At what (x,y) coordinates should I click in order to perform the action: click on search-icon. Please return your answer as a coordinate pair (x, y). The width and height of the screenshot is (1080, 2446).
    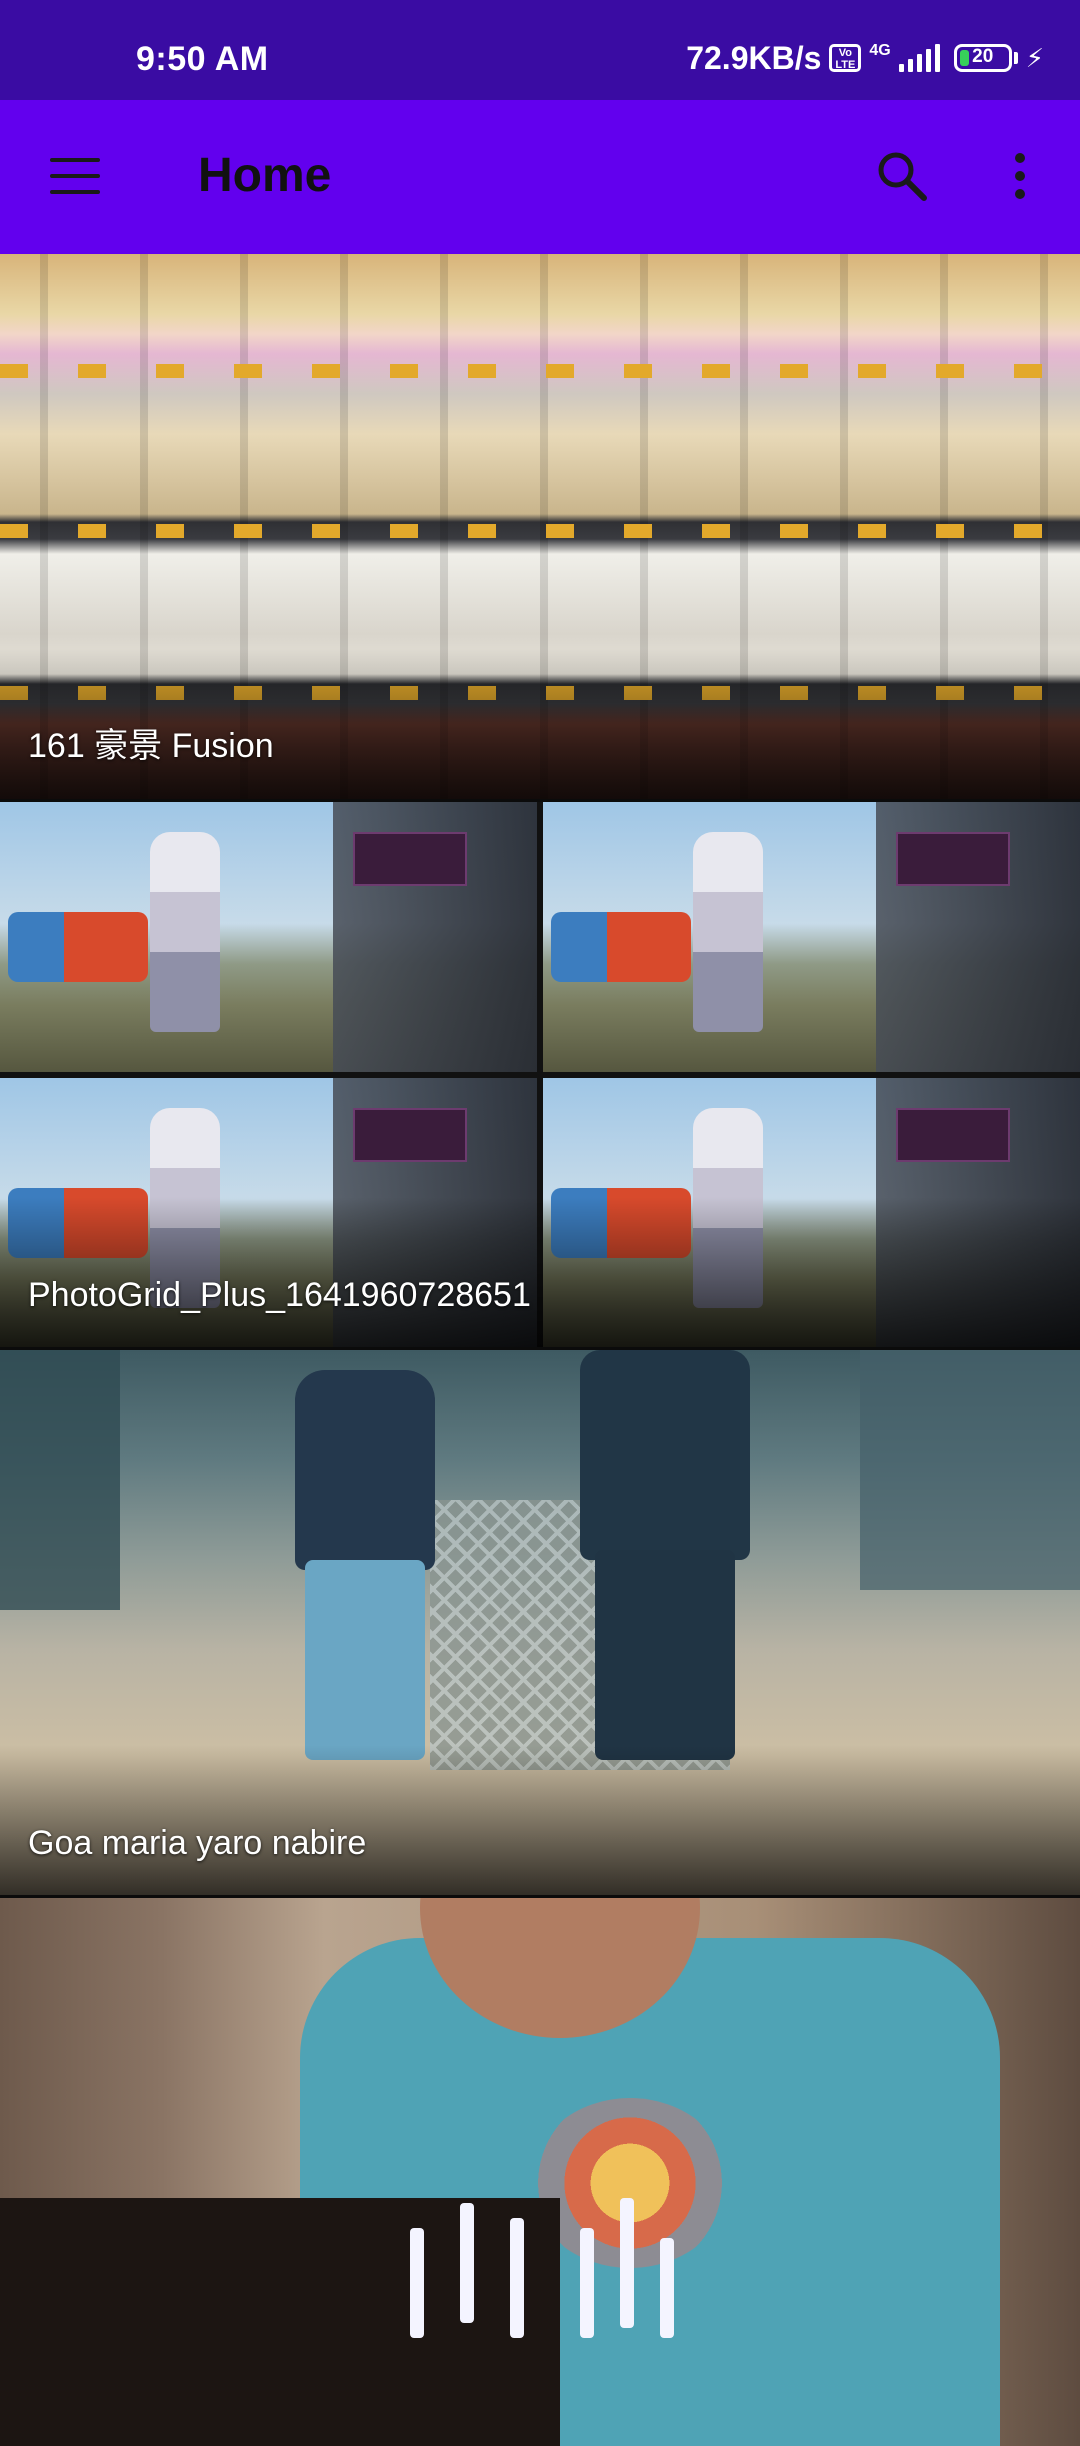
    Looking at the image, I should click on (902, 176).